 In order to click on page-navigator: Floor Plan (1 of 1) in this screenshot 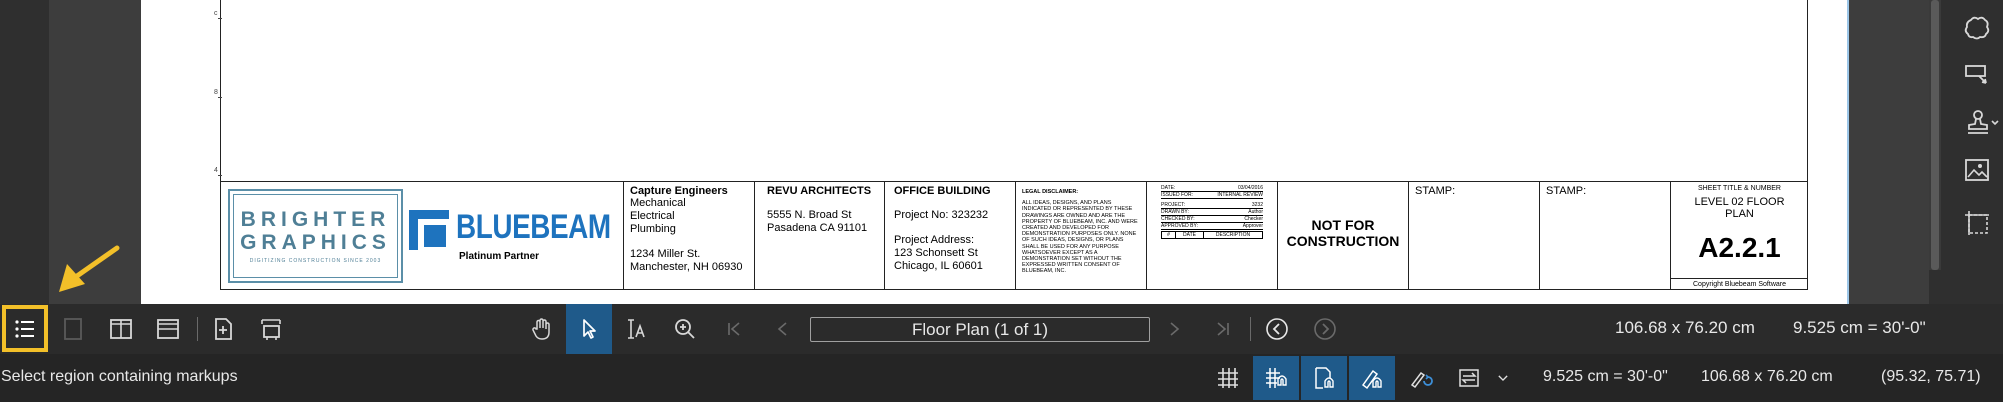, I will do `click(980, 329)`.